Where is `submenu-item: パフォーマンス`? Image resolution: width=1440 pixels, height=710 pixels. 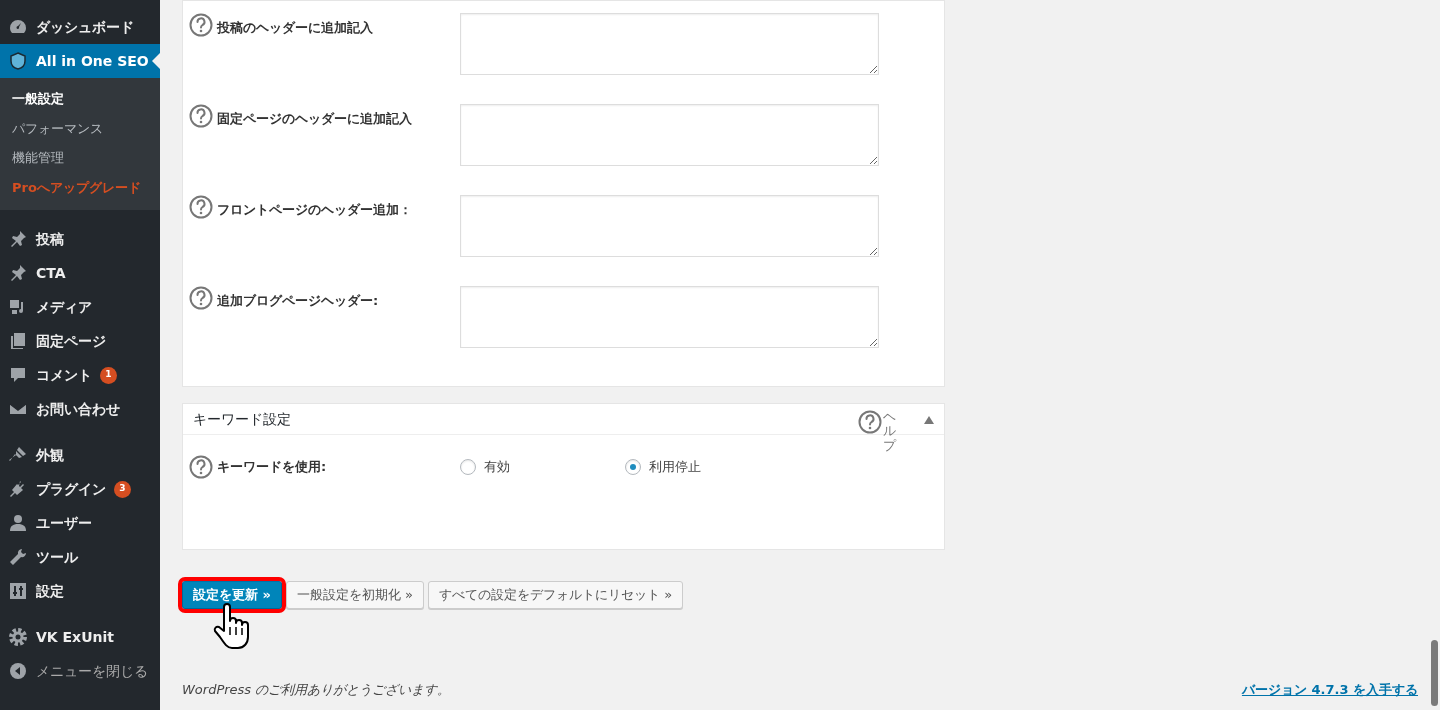
submenu-item: パフォーマンス is located at coordinates (80, 128).